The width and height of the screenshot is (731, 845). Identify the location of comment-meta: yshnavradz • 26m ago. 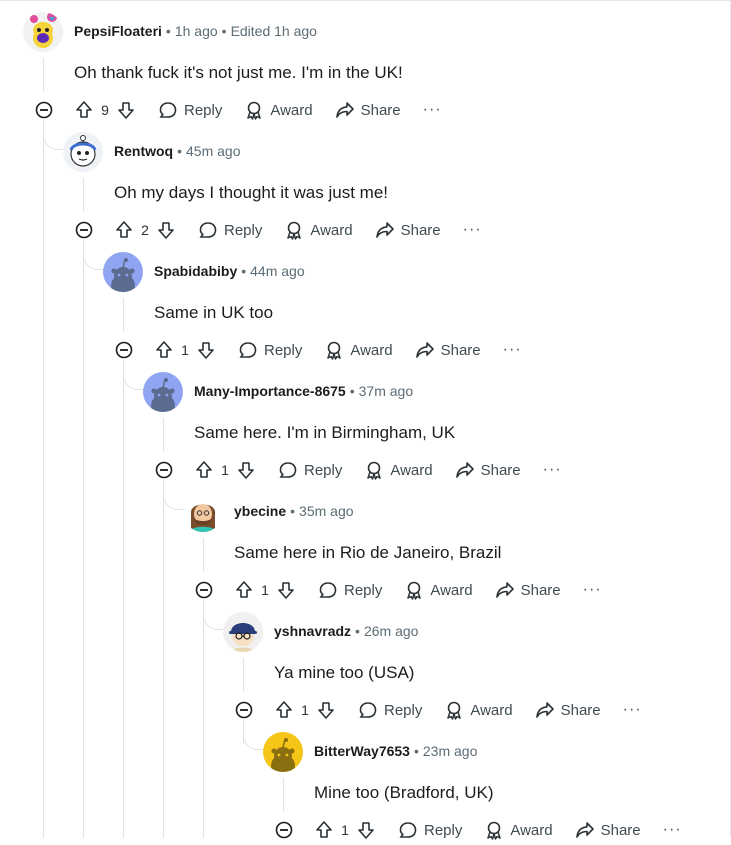
(346, 631).